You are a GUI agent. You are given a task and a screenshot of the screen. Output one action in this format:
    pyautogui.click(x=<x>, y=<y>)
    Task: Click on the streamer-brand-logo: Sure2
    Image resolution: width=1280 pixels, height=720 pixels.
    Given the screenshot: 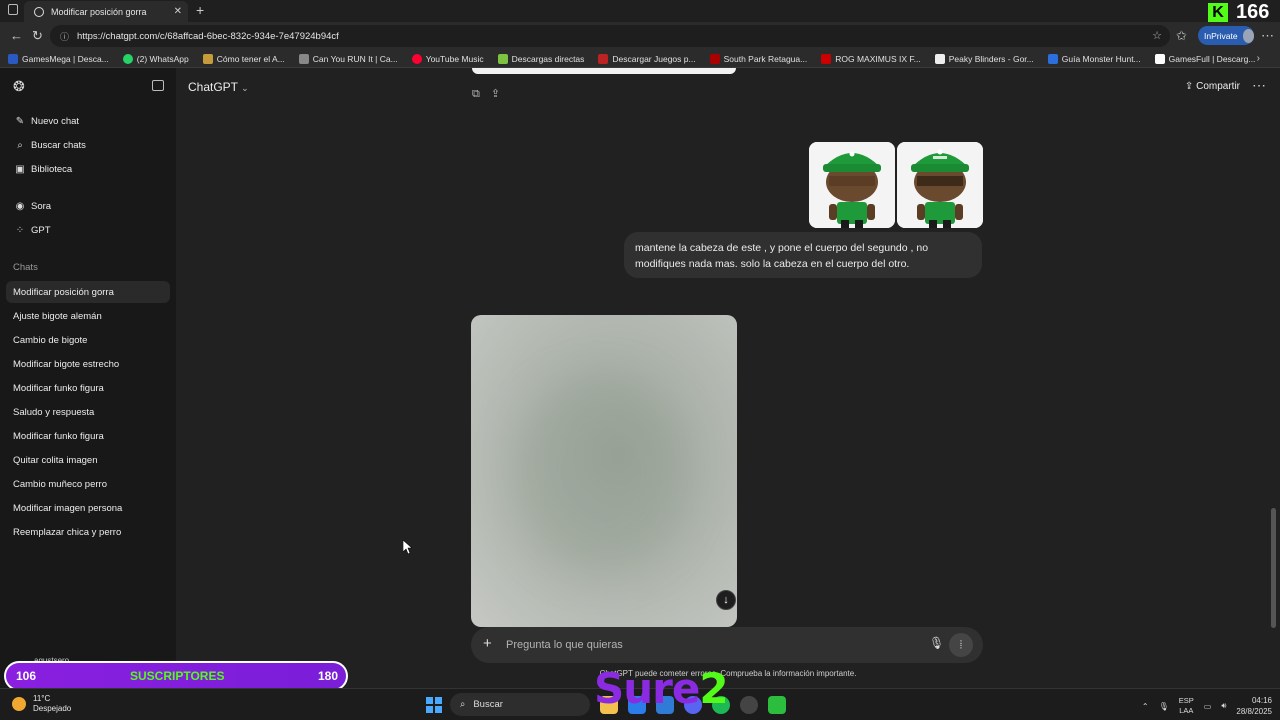 What is the action you would take?
    pyautogui.click(x=661, y=688)
    